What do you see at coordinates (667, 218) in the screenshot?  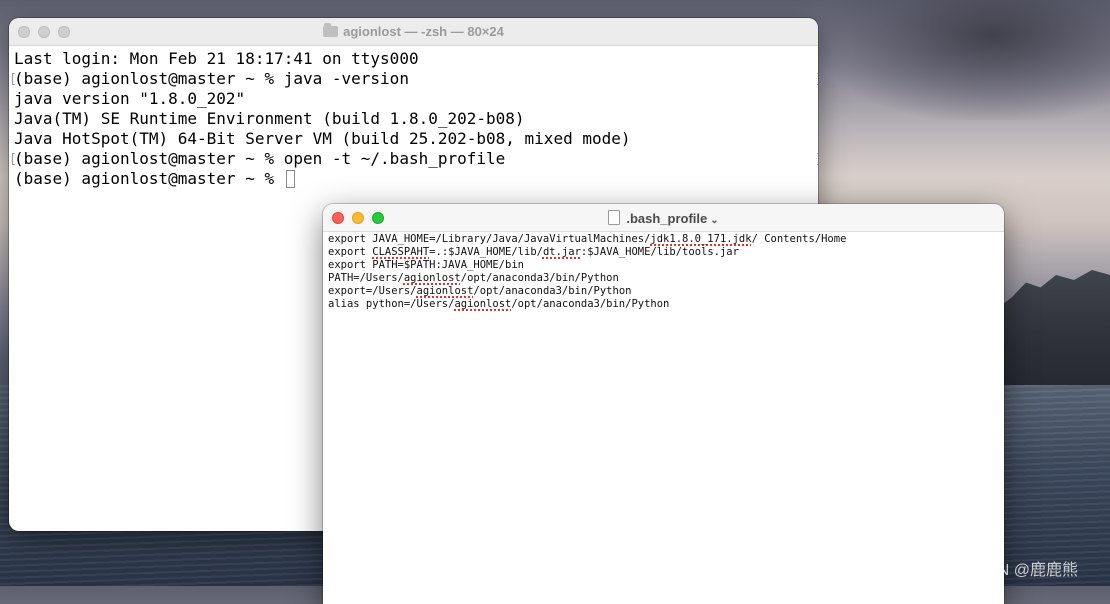 I see `textedit-title-text: .bash_profile` at bounding box center [667, 218].